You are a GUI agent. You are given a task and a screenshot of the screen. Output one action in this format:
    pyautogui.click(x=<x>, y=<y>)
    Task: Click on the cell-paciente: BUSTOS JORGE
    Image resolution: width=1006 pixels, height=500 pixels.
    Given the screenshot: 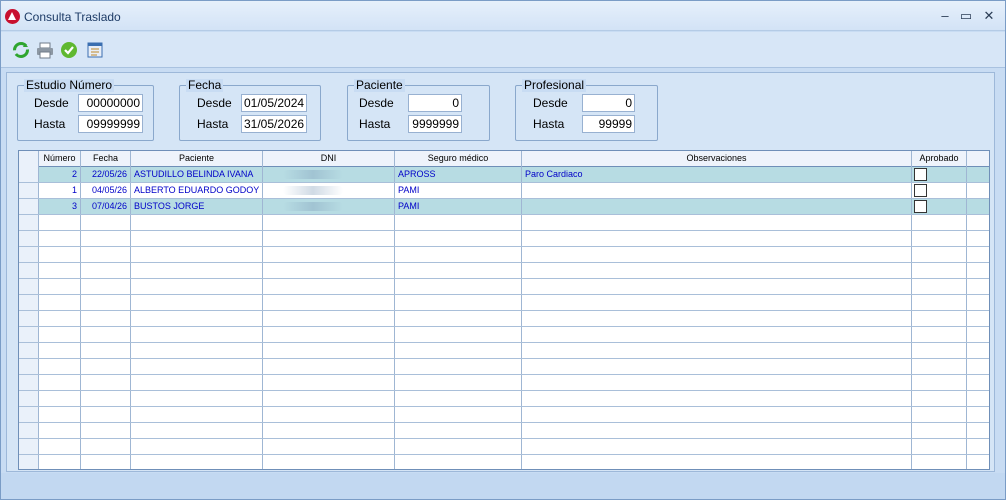 What is the action you would take?
    pyautogui.click(x=197, y=206)
    